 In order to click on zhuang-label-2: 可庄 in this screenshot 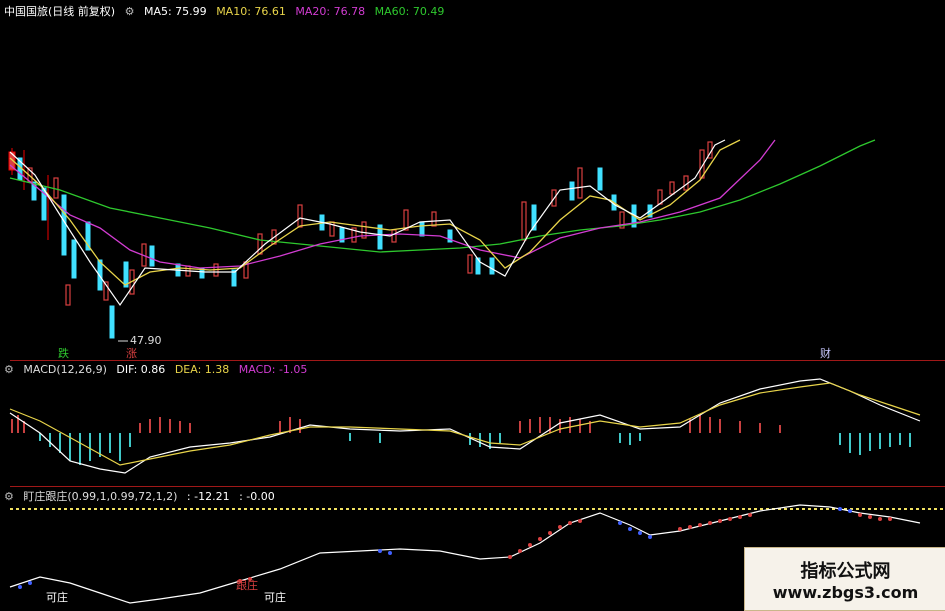, I will do `click(275, 597)`.